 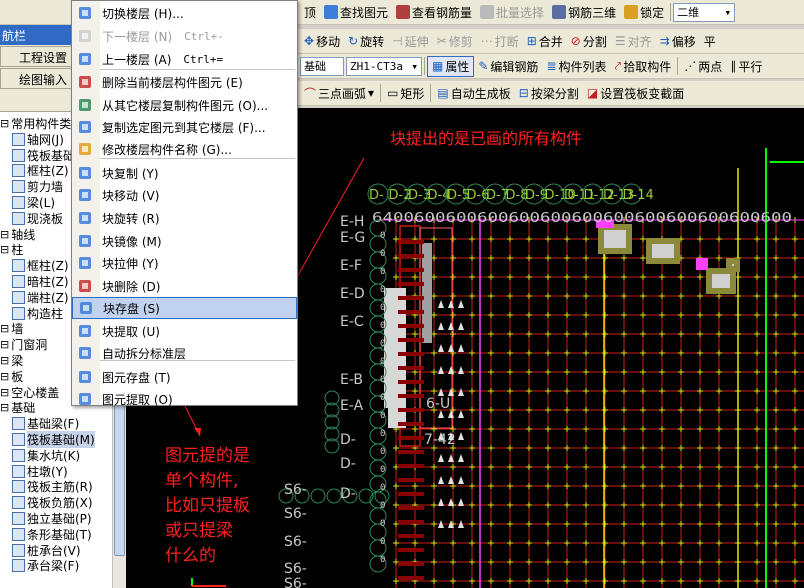 I want to click on drawing-input-button: 绘图输入, so click(x=36, y=78).